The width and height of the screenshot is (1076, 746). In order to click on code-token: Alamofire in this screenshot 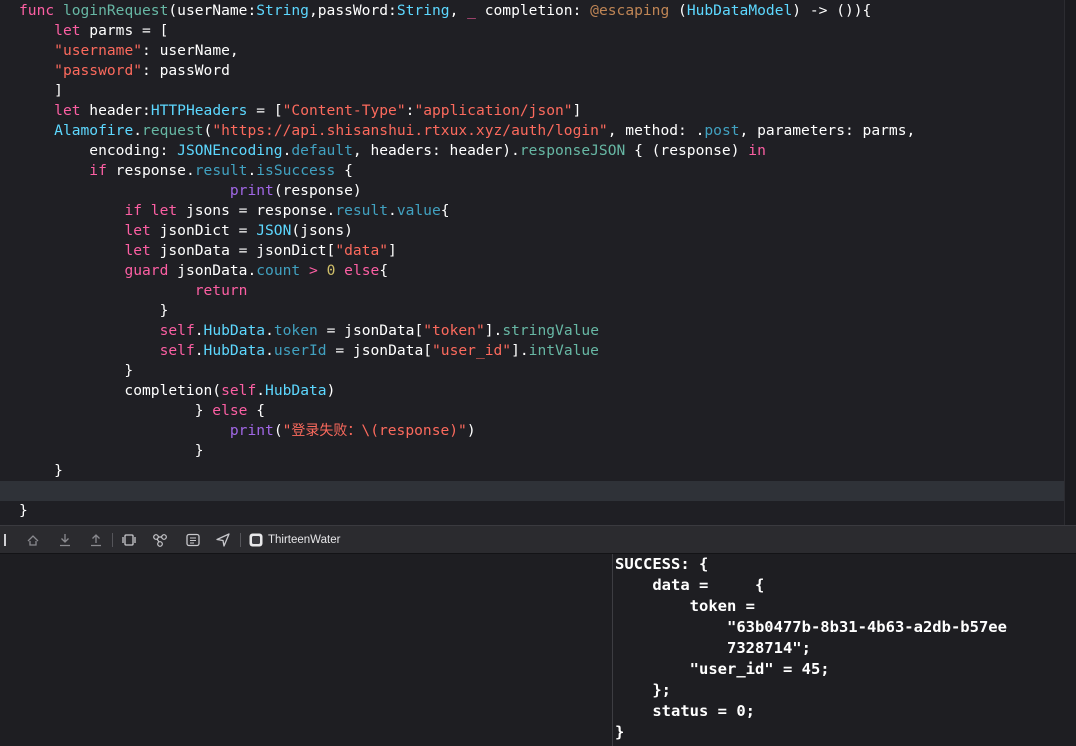, I will do `click(94, 130)`.